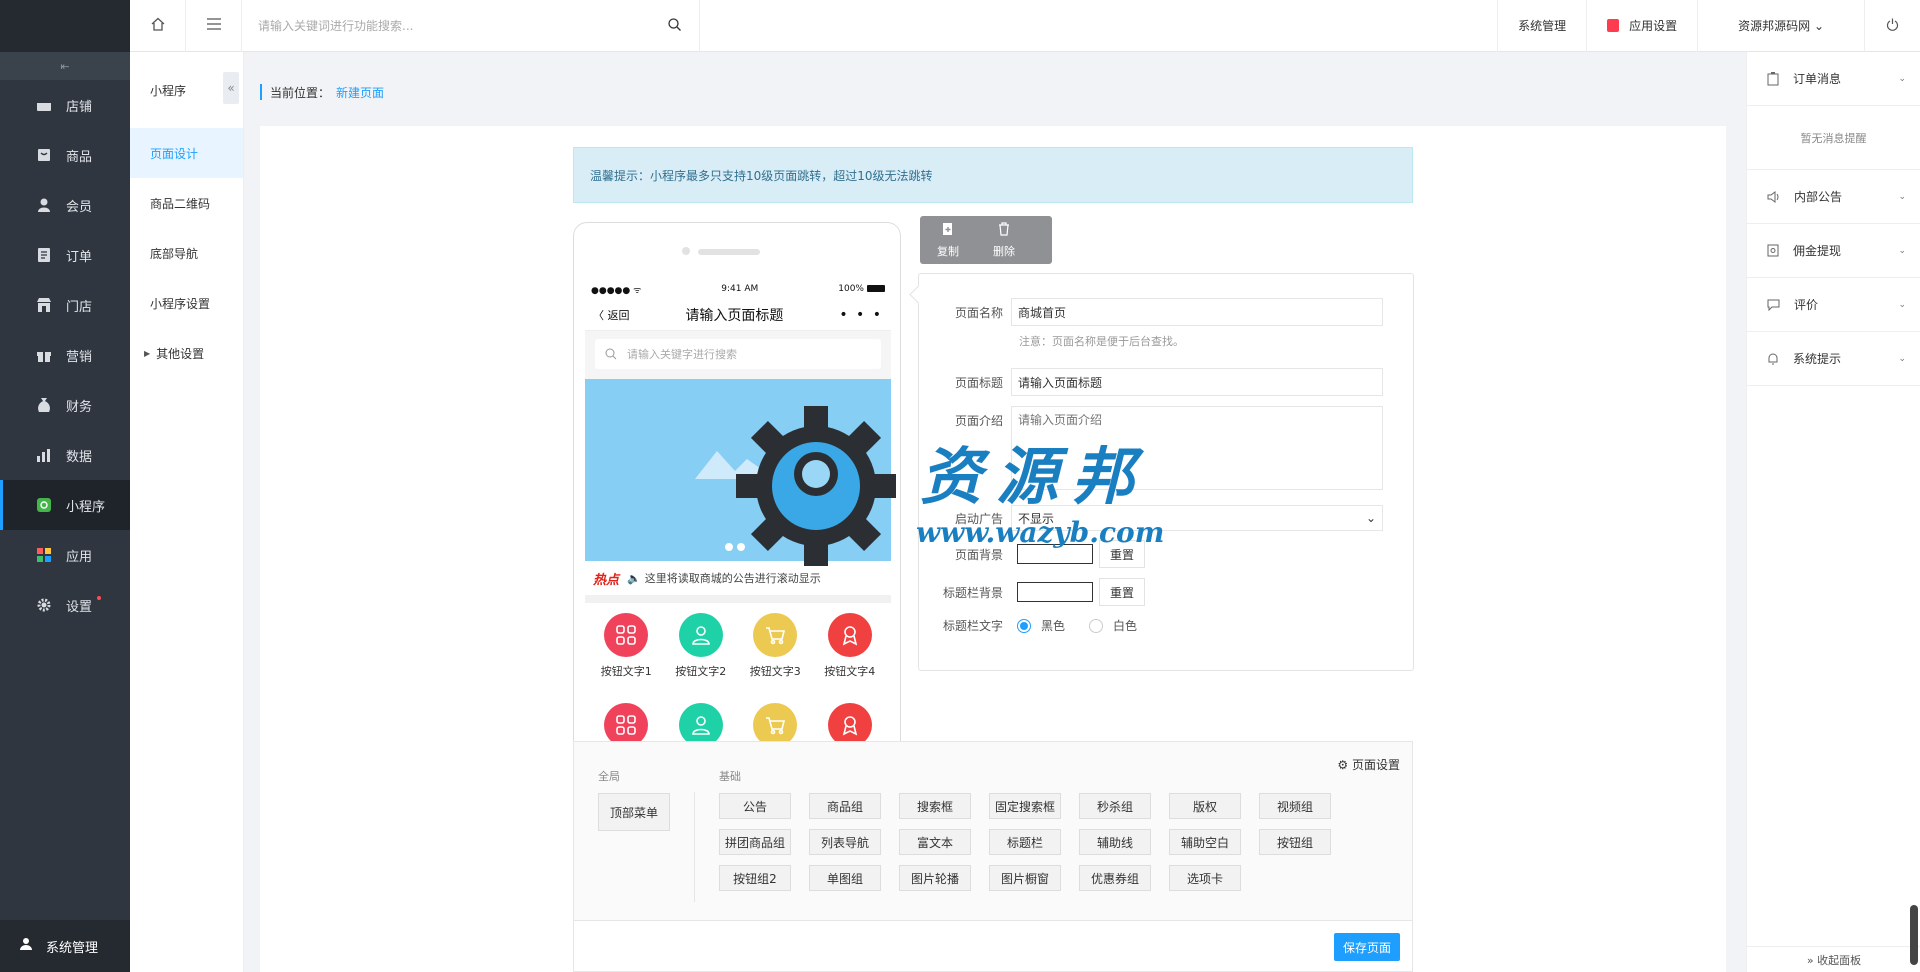 Image resolution: width=1920 pixels, height=972 pixels. I want to click on component-button: 秒杀组, so click(1115, 806).